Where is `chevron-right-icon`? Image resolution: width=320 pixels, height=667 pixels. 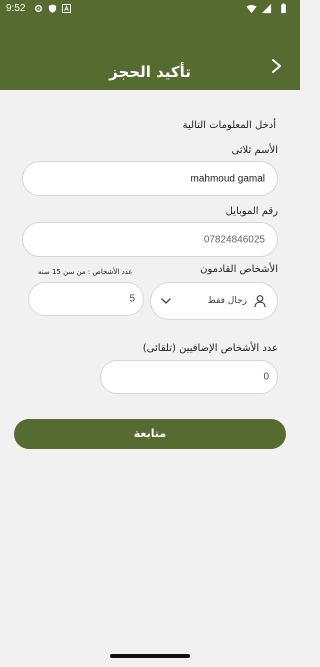 chevron-right-icon is located at coordinates (277, 66).